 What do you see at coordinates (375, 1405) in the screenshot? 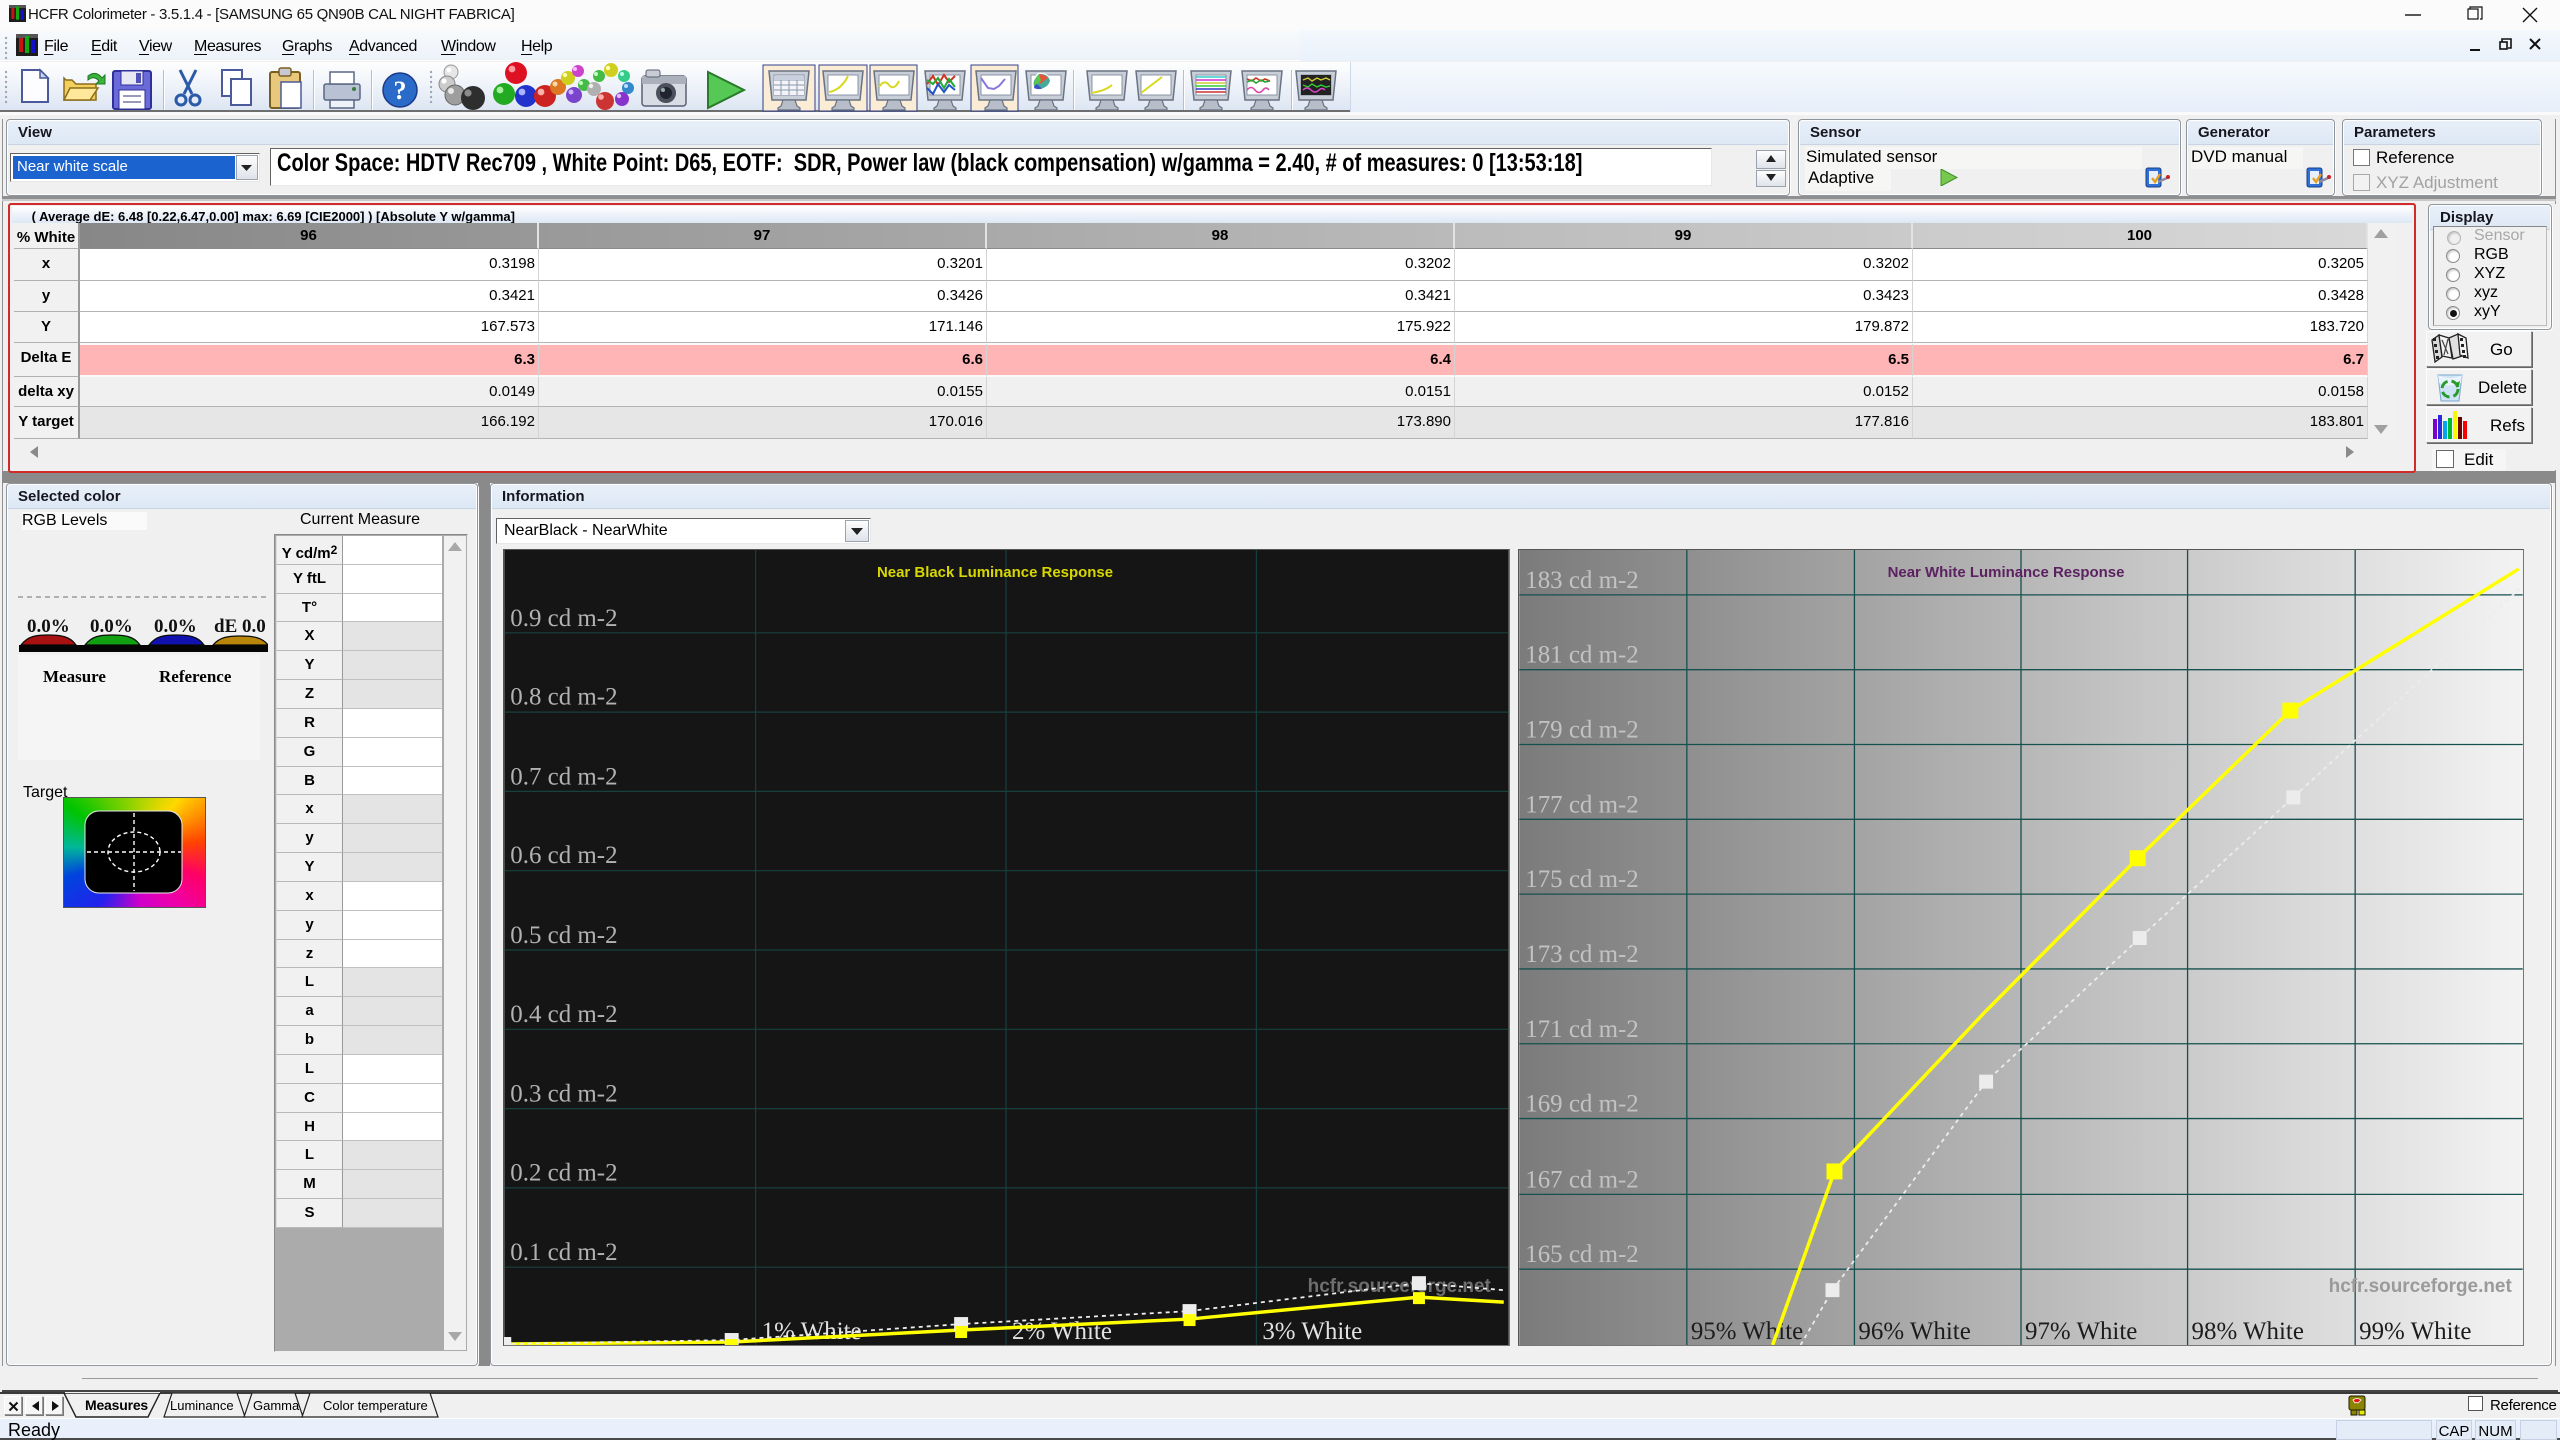
I see `svg-text: Color temperature` at bounding box center [375, 1405].